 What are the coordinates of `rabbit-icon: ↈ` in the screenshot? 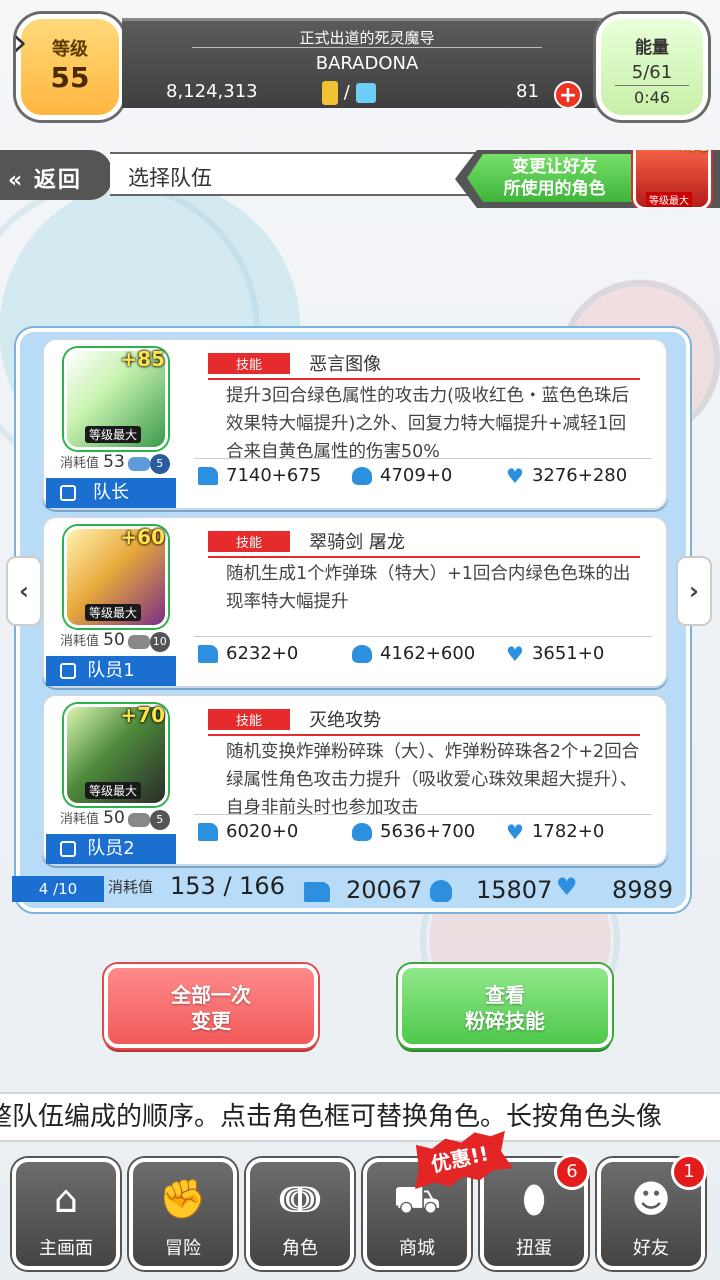 It's located at (300, 1199).